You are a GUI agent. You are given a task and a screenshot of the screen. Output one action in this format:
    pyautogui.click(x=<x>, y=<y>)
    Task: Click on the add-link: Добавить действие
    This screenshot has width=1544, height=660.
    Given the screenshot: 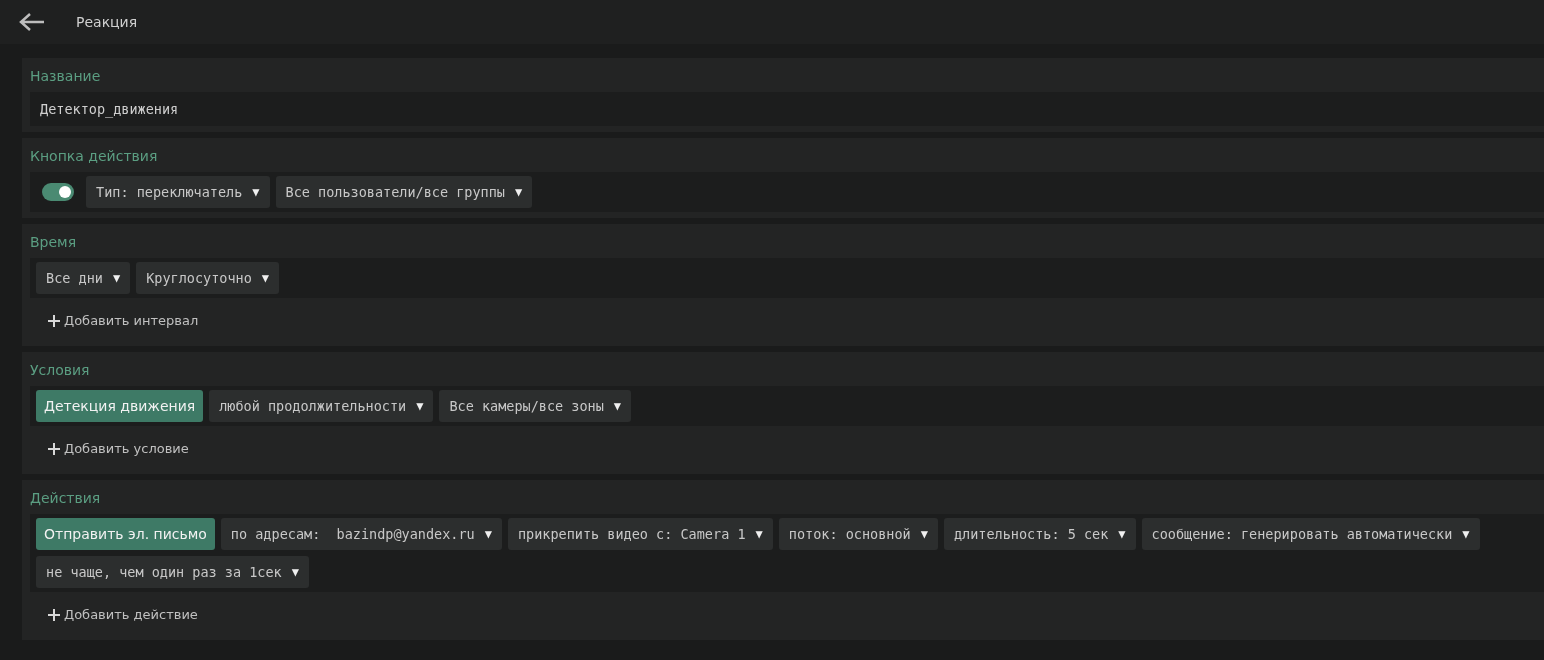 What is the action you would take?
    pyautogui.click(x=123, y=614)
    